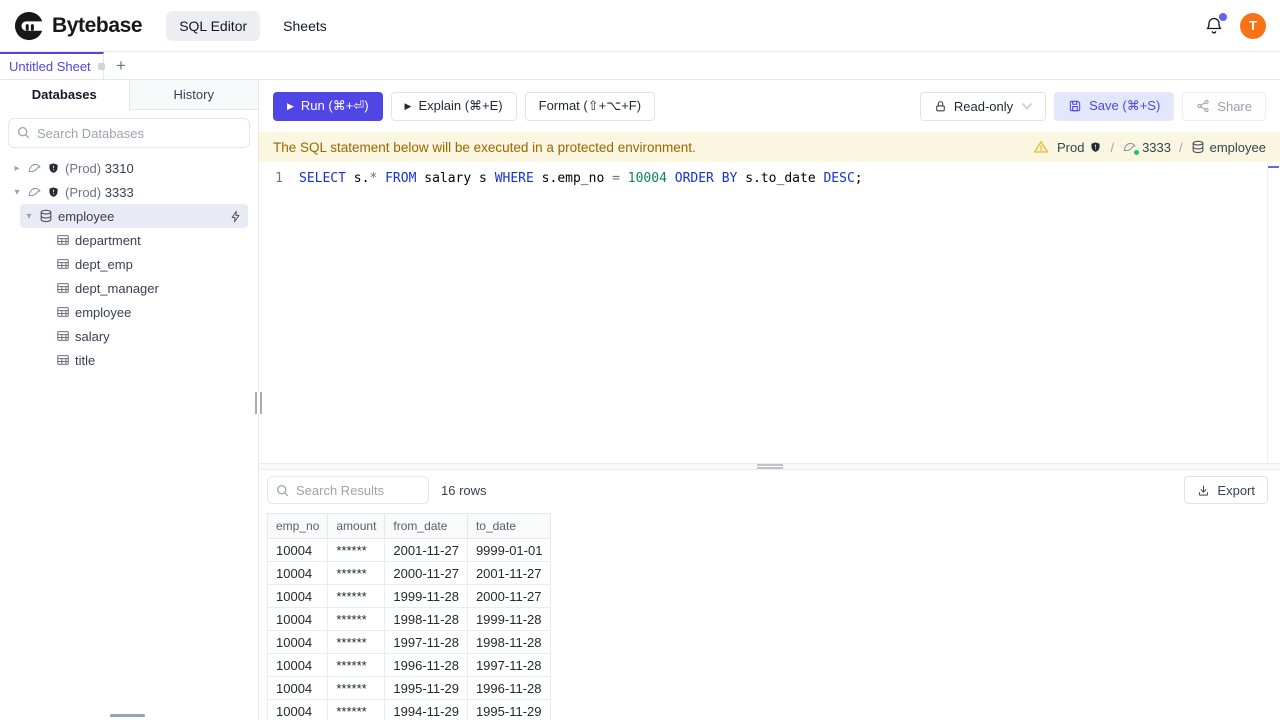 This screenshot has height=720, width=1280. What do you see at coordinates (769, 490) in the screenshot?
I see `results-toolbar: 16 rows Export` at bounding box center [769, 490].